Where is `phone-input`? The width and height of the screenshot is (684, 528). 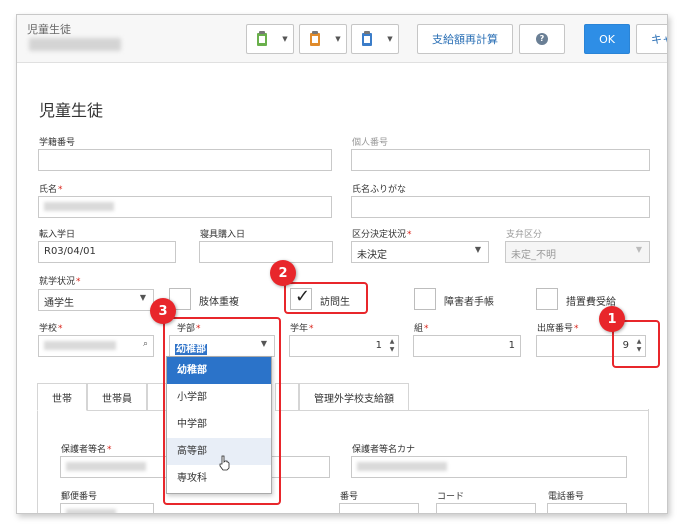 phone-input is located at coordinates (587, 508).